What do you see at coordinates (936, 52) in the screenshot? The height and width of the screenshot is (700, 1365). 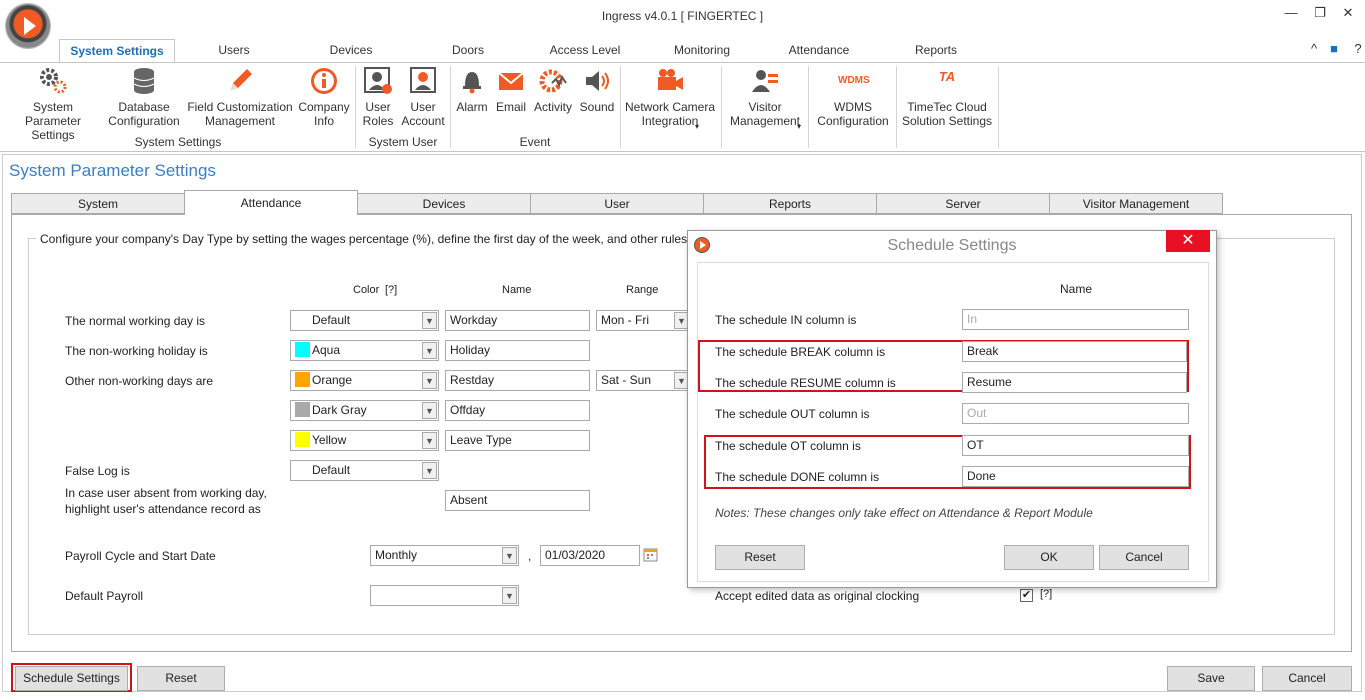 I see `ribbon-tab-reports: Reports` at bounding box center [936, 52].